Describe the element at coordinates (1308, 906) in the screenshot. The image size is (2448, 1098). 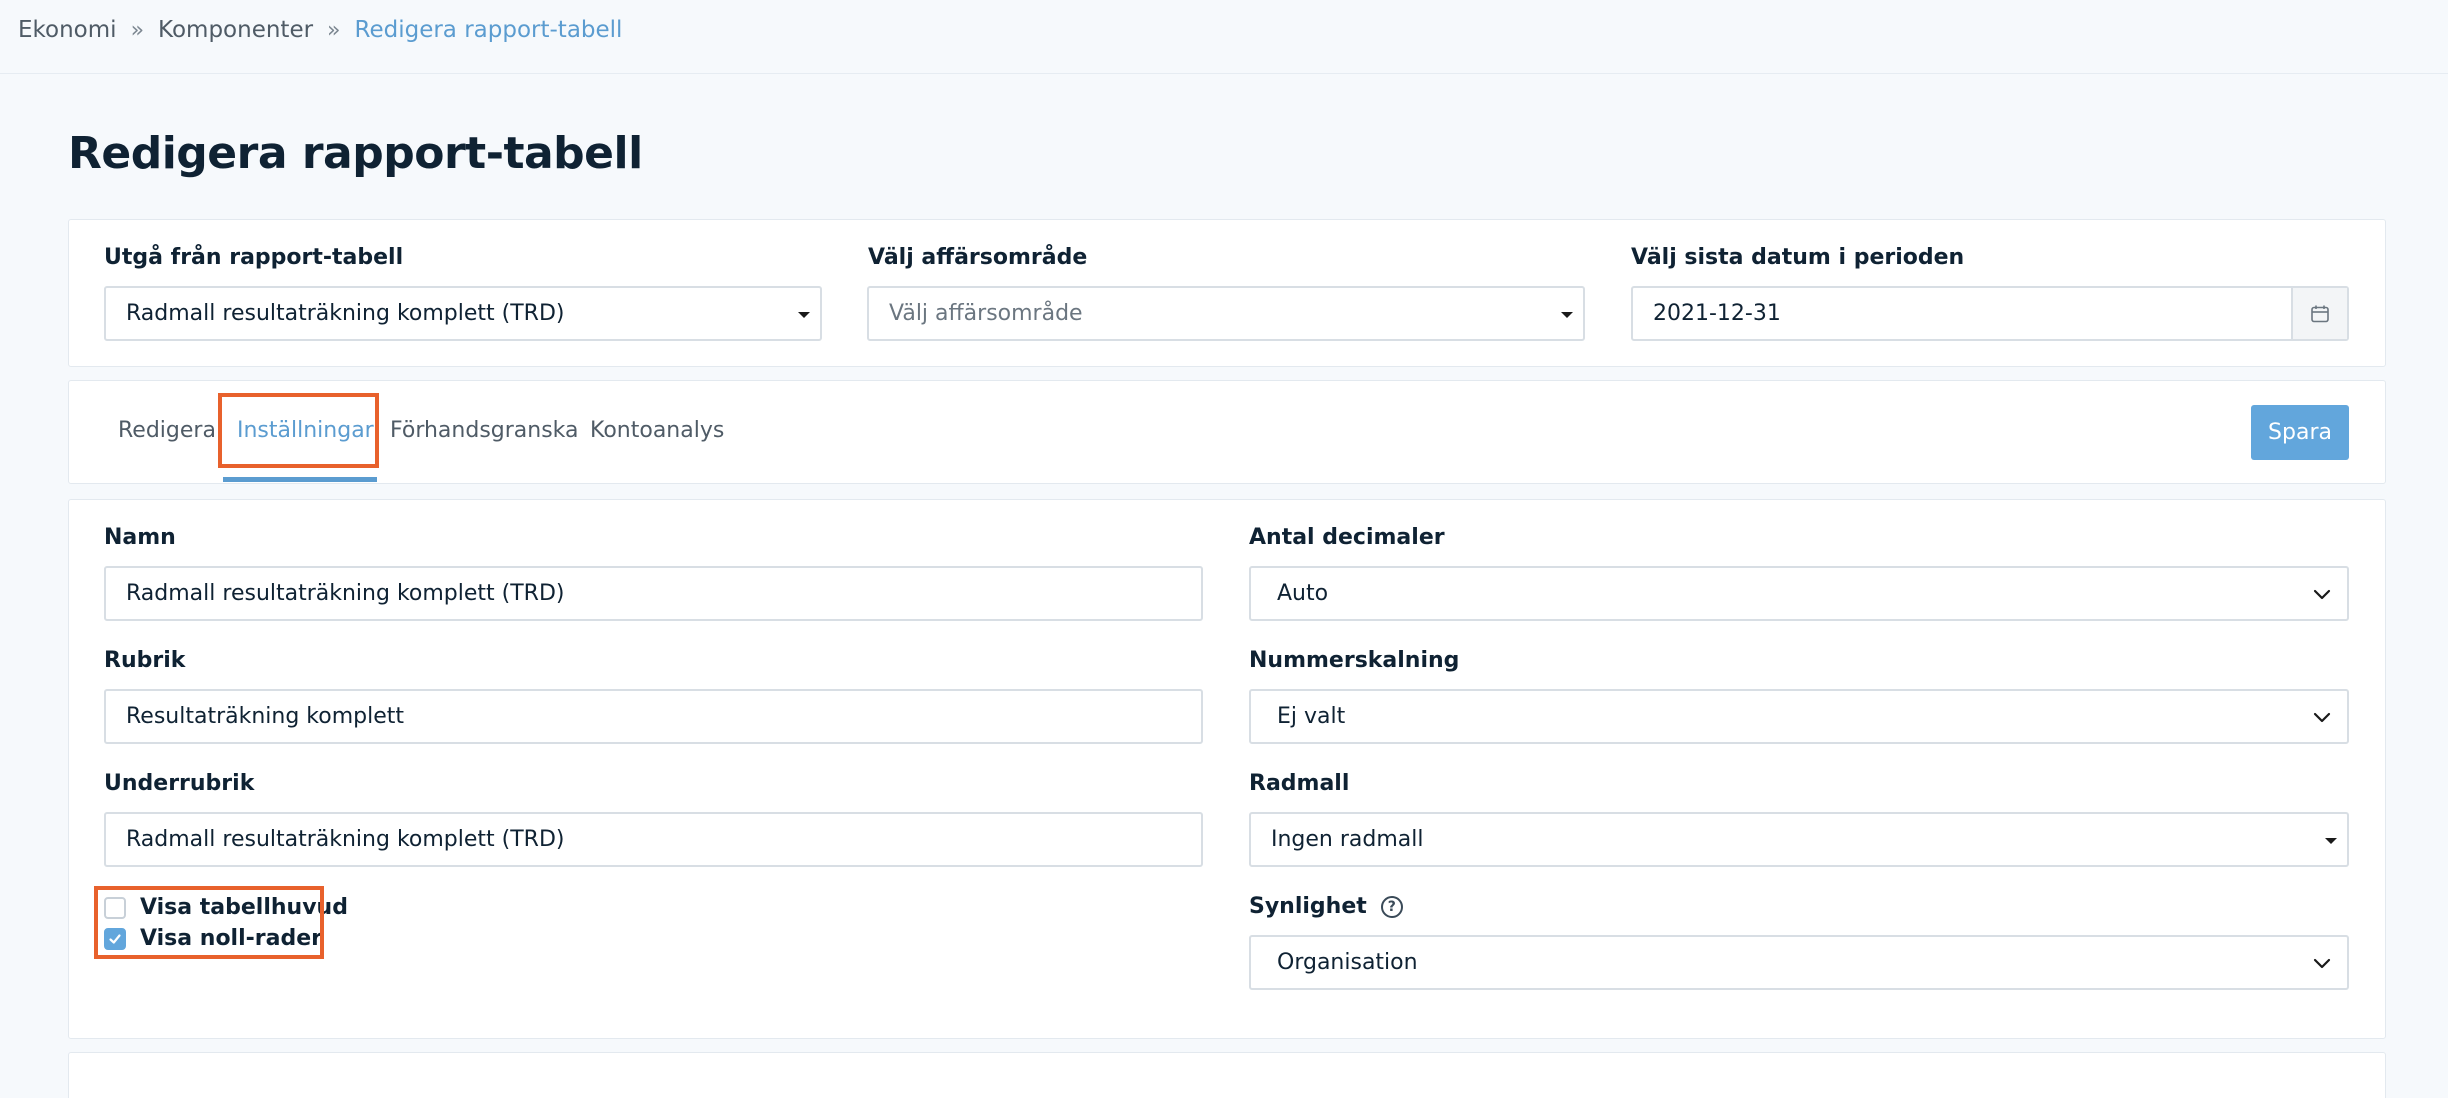
I see `visibility-label: Synlighet` at that location.